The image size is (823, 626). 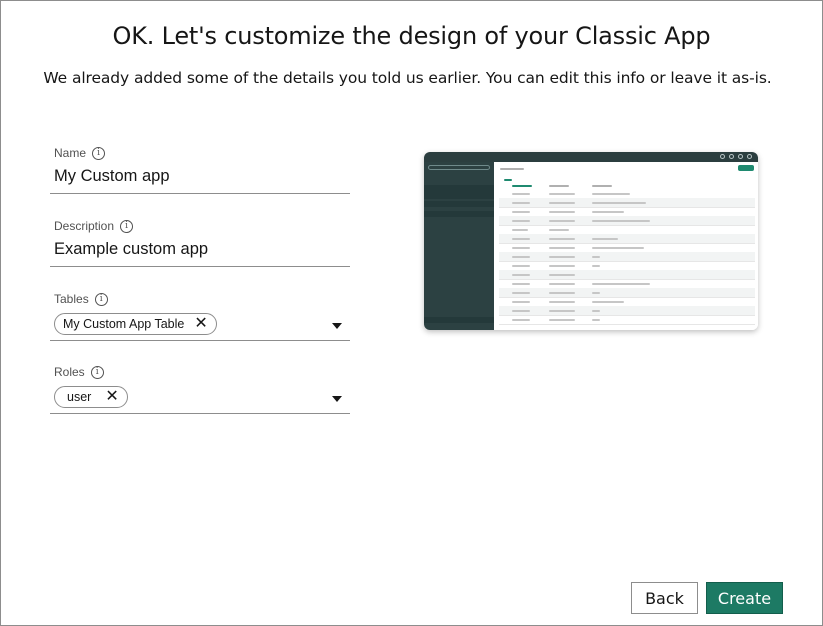 I want to click on preview-top-bar, so click(x=591, y=157).